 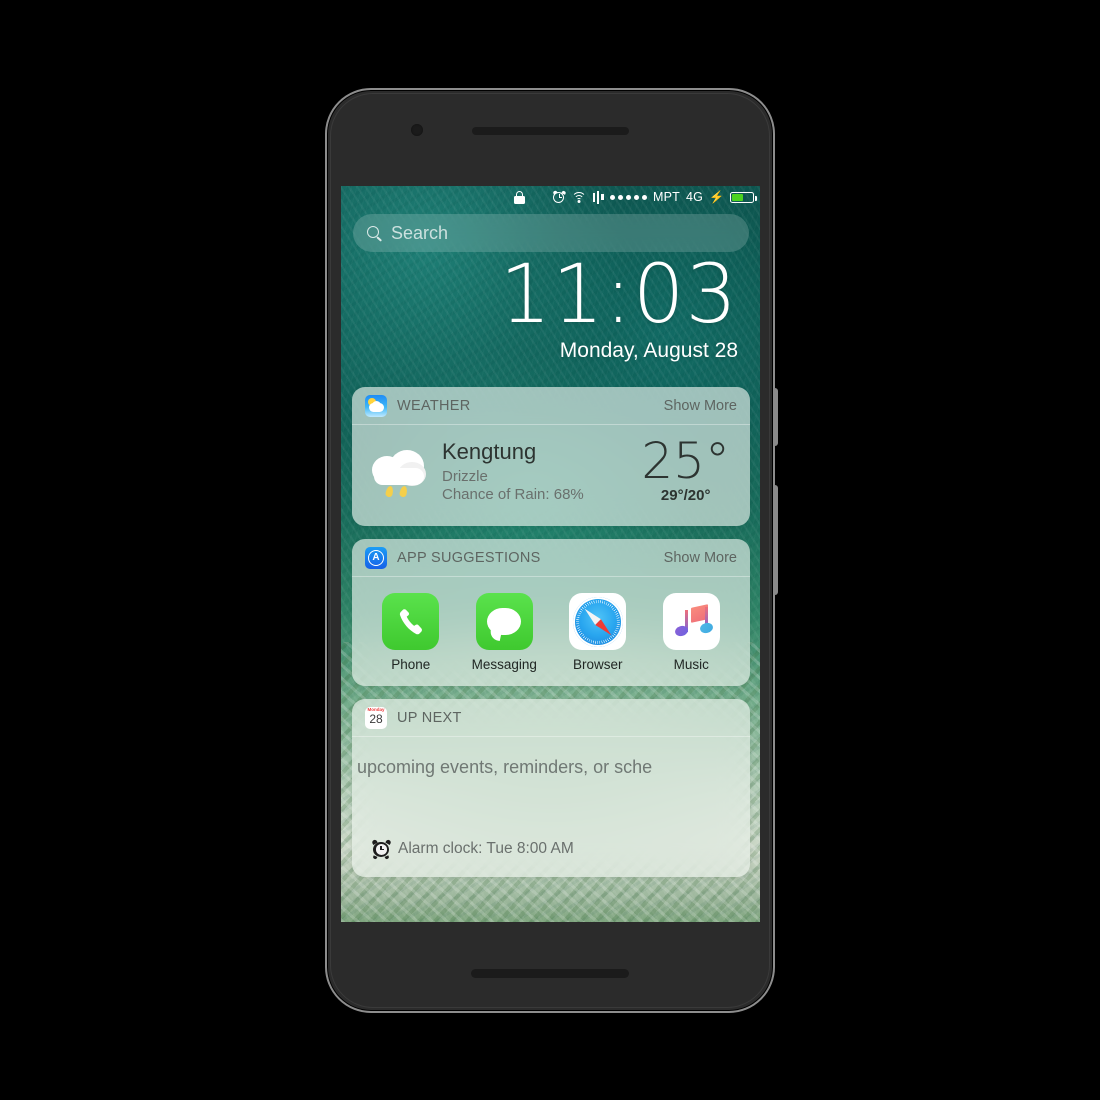 What do you see at coordinates (597, 664) in the screenshot?
I see `app-label-browser: Browser` at bounding box center [597, 664].